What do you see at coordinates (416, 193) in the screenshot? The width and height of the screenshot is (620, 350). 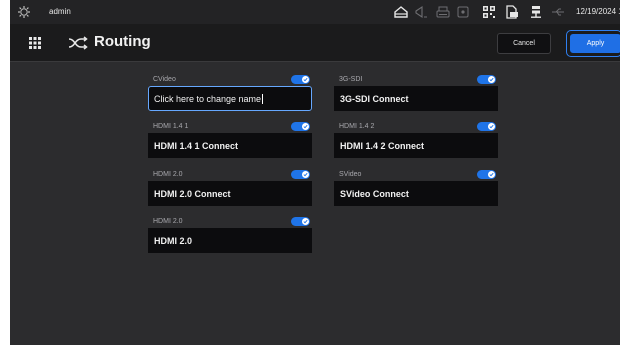 I see `channel-name-input: SVideo Connect` at bounding box center [416, 193].